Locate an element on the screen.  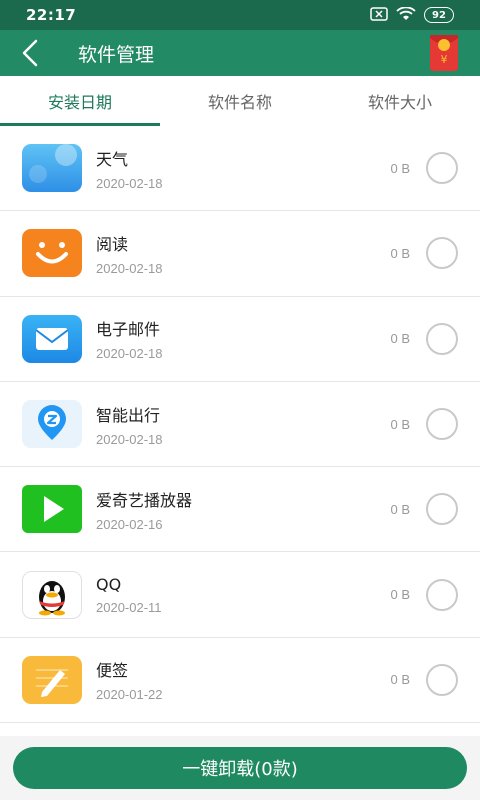
tab-app-size: 软件大小 is located at coordinates (400, 101).